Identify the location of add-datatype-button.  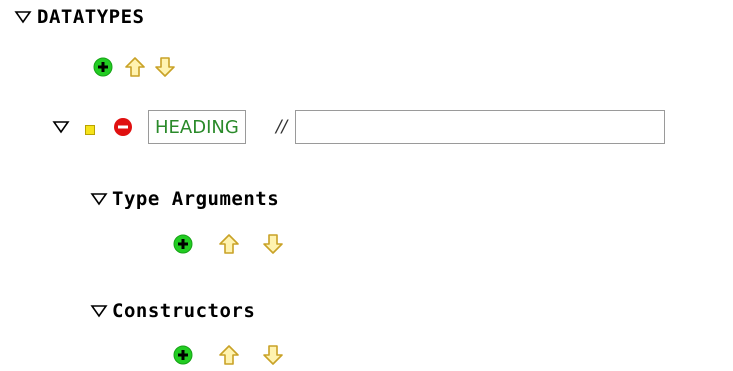
(103, 67).